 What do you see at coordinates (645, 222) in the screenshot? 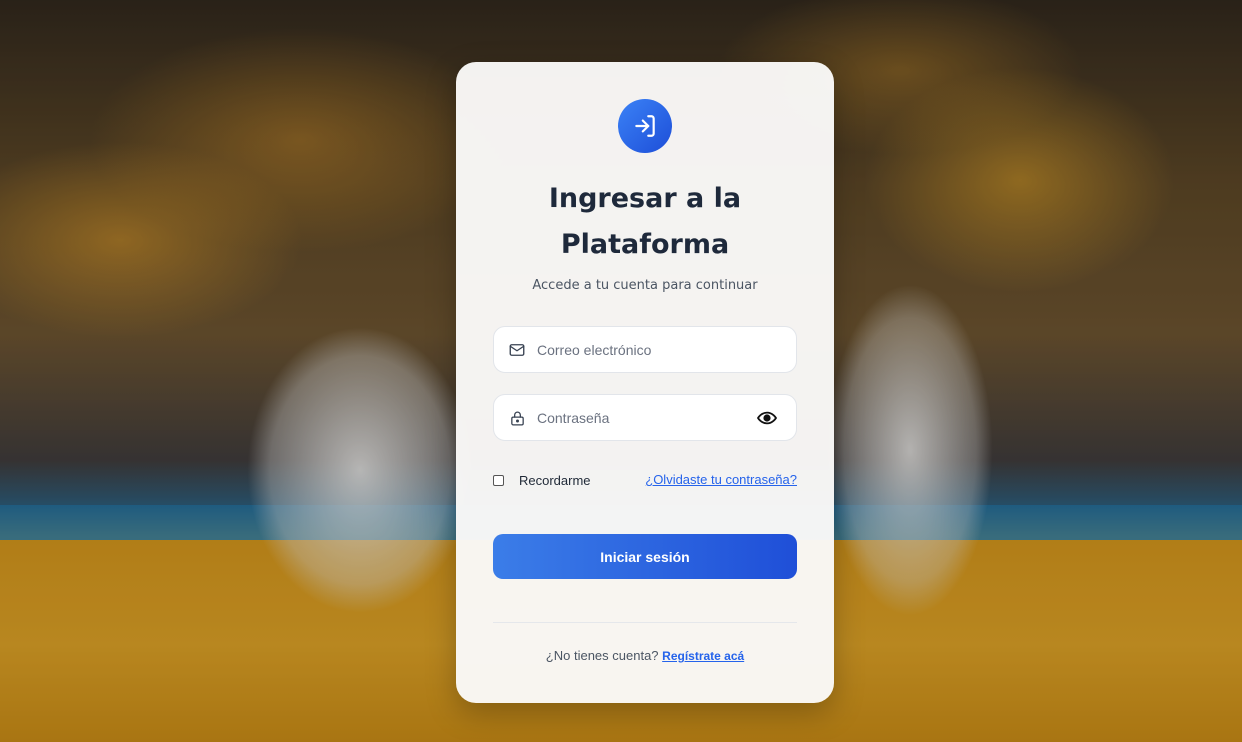
I see `page-title: Ingresar a la Plataforma` at bounding box center [645, 222].